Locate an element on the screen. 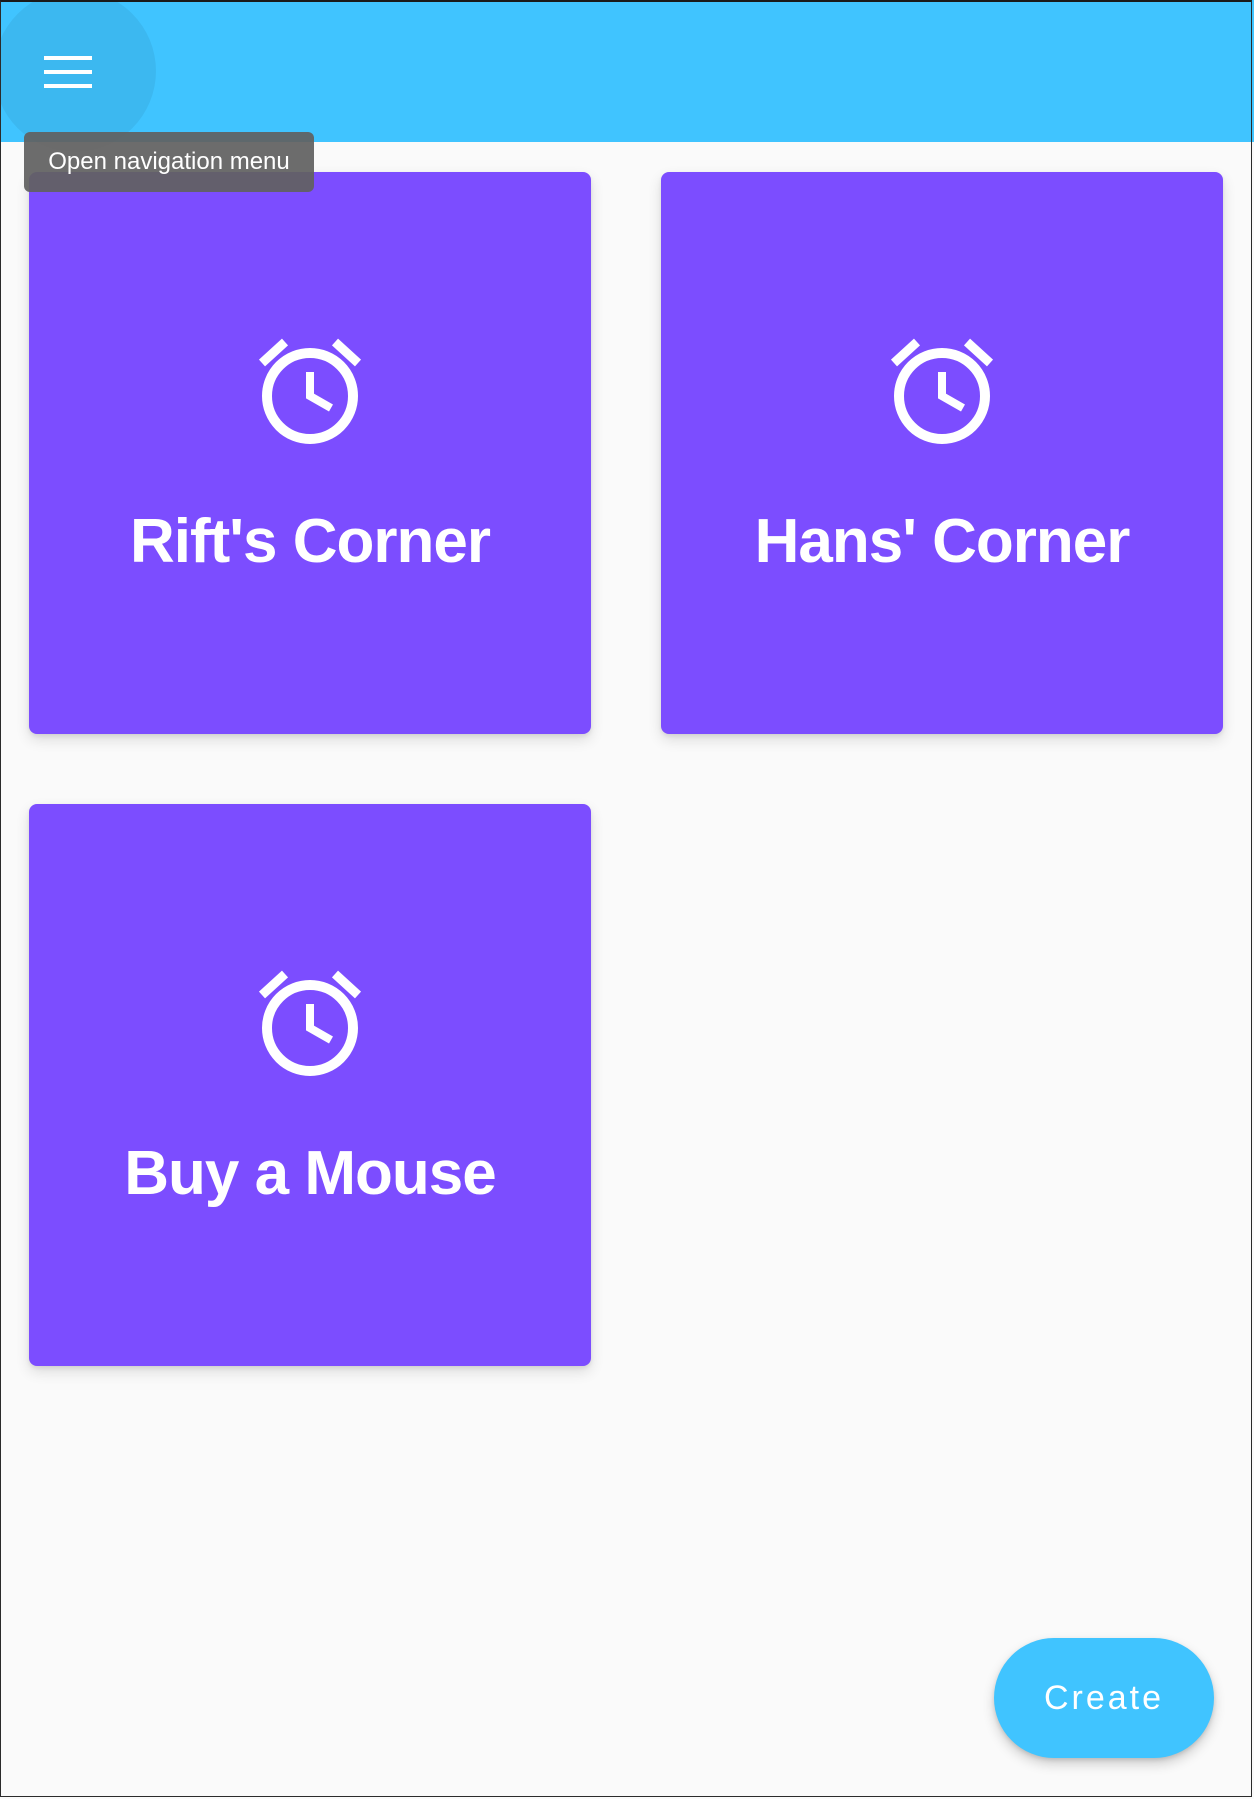 This screenshot has width=1254, height=1799. create-button: Create is located at coordinates (1104, 1698).